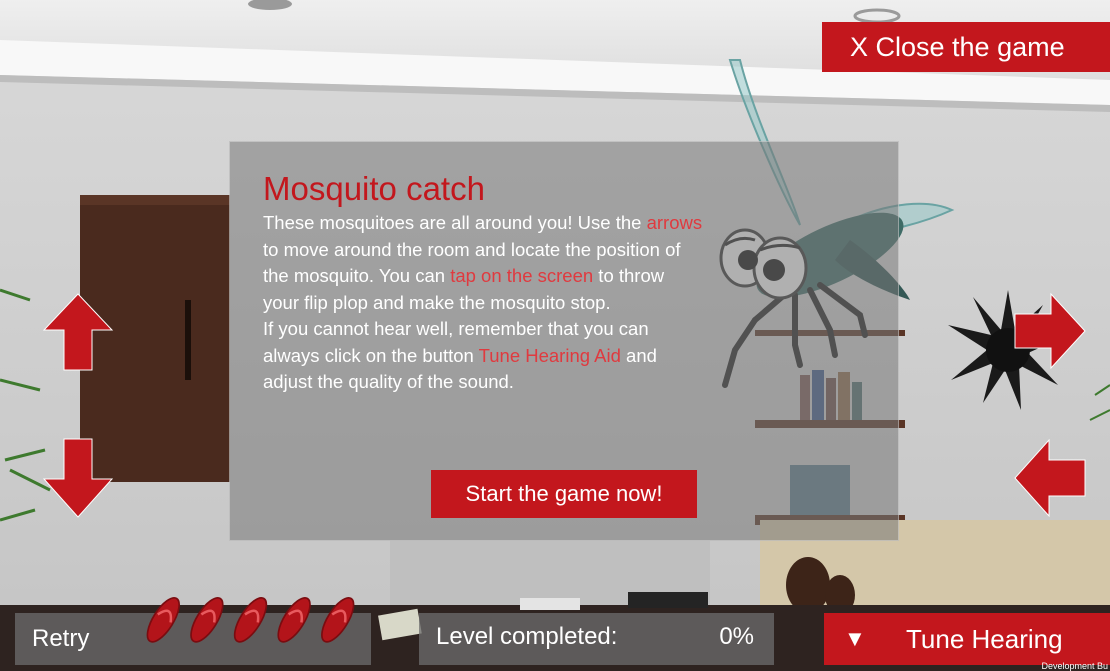 This screenshot has height=671, width=1110. I want to click on retry-button: Retry, so click(193, 631).